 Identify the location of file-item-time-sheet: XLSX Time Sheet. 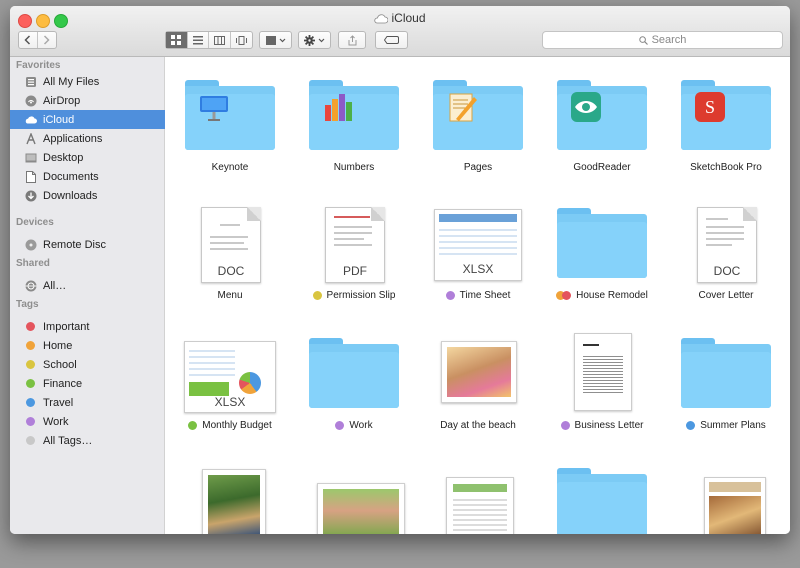
(478, 247).